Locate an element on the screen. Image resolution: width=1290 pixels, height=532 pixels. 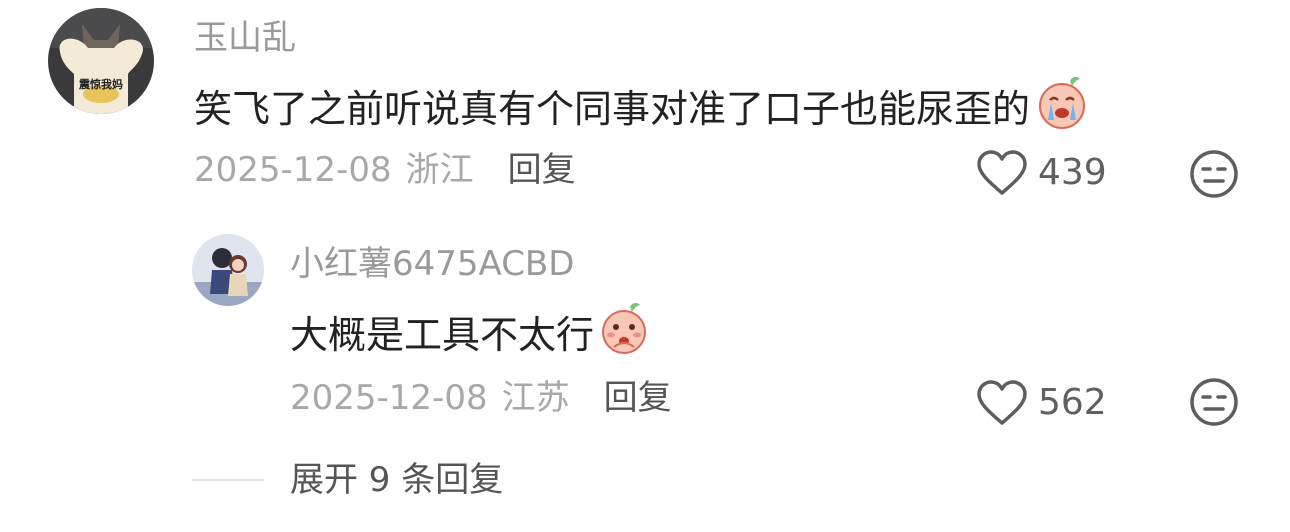
commenter-avatar: 震惊我妈 is located at coordinates (101, 61).